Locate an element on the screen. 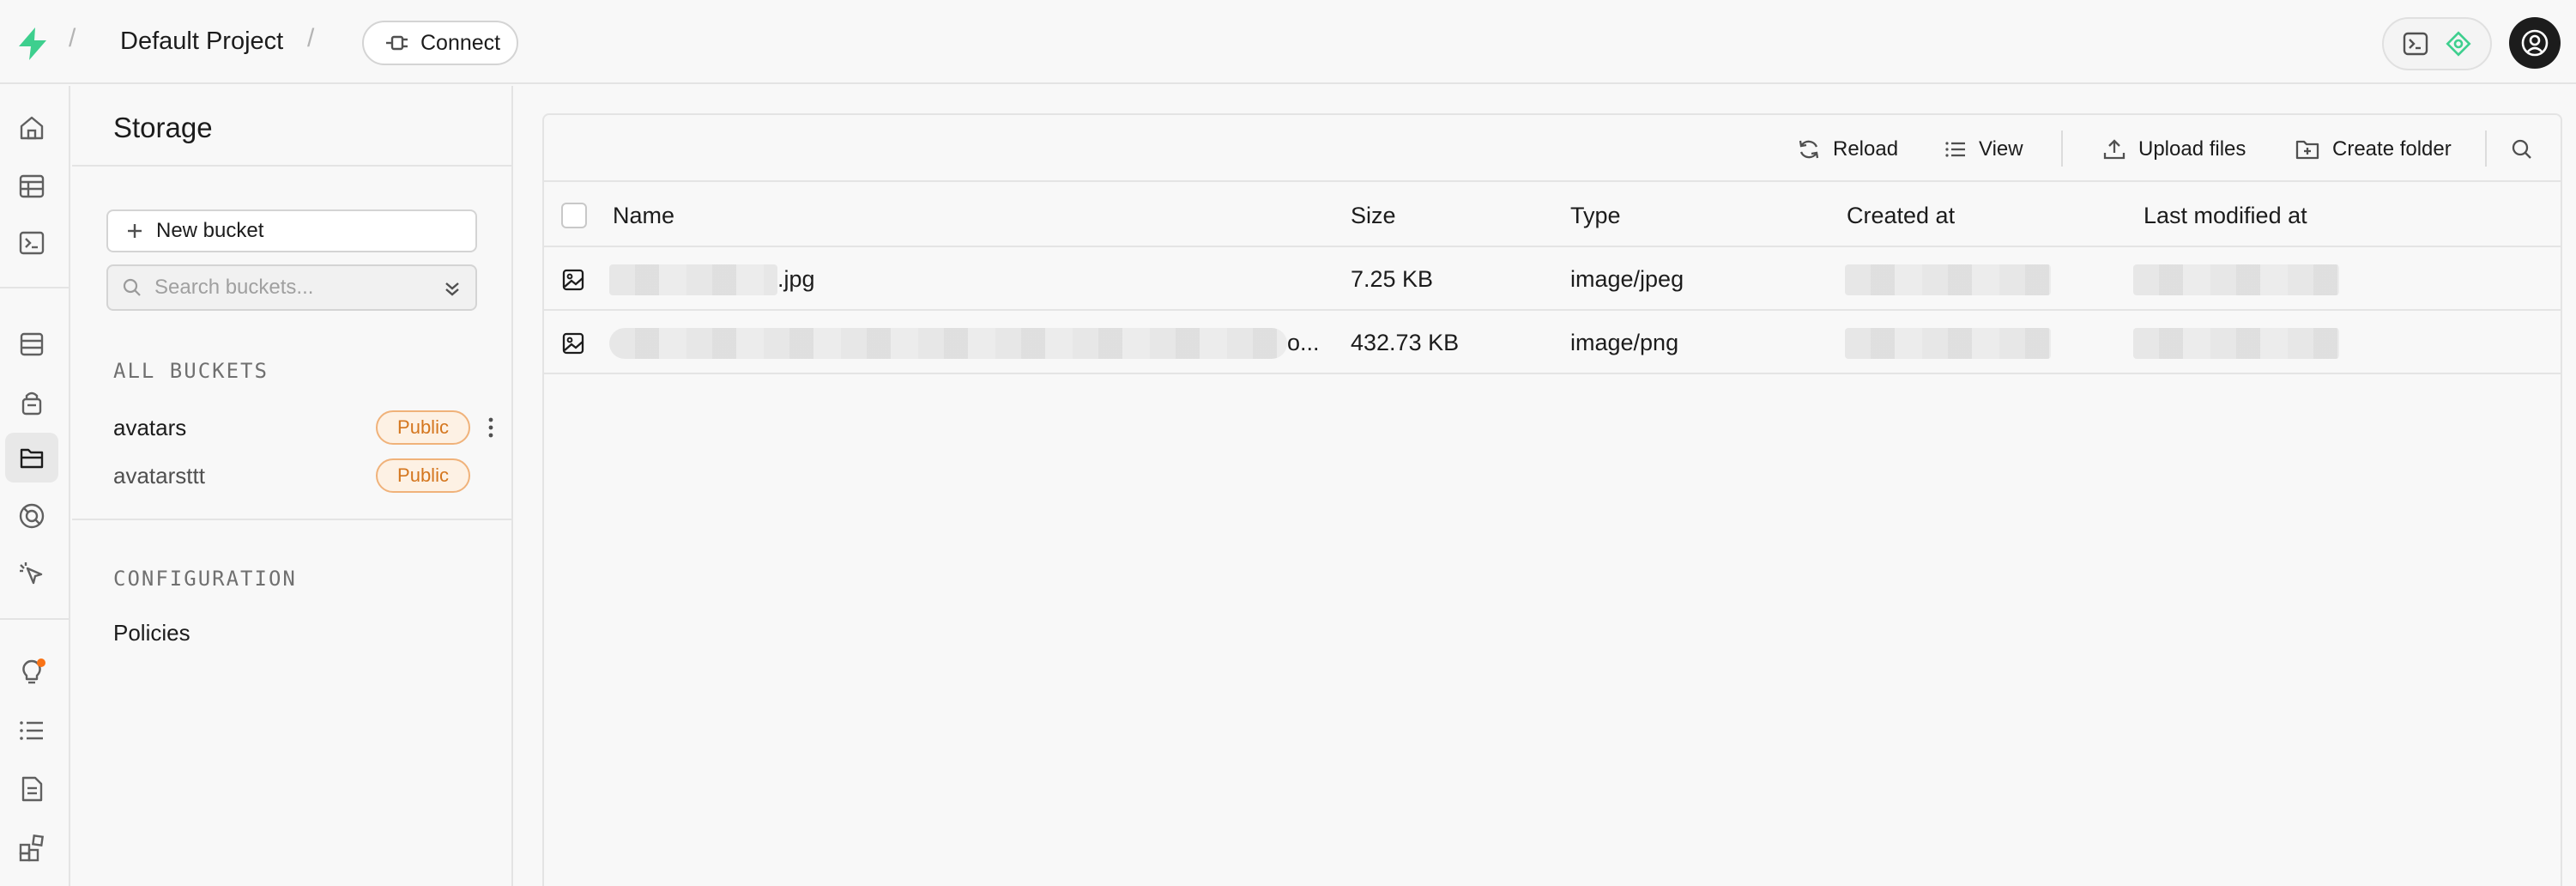 The image size is (2576, 886). list-icon is located at coordinates (1955, 149).